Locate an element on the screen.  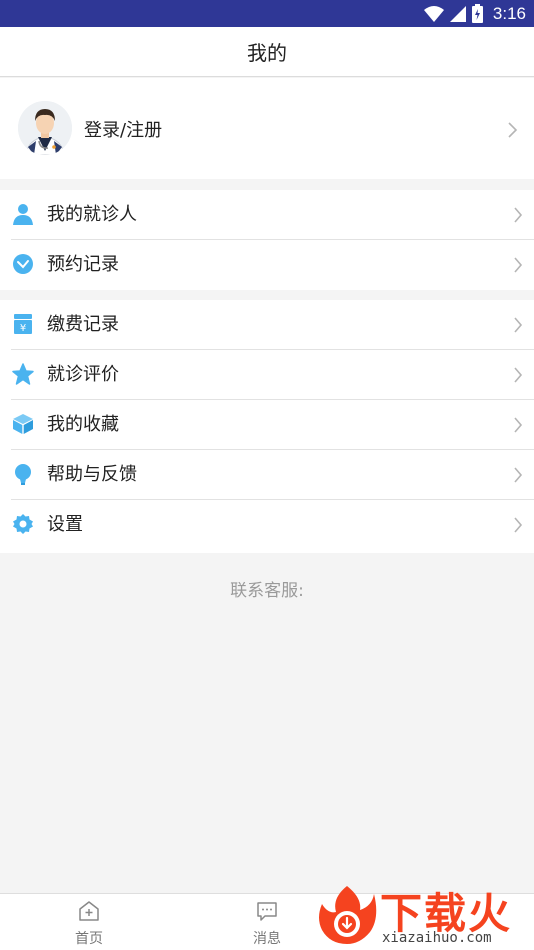
menu-group-primary: 我的就诊人 预约记录 is located at coordinates (267, 240).